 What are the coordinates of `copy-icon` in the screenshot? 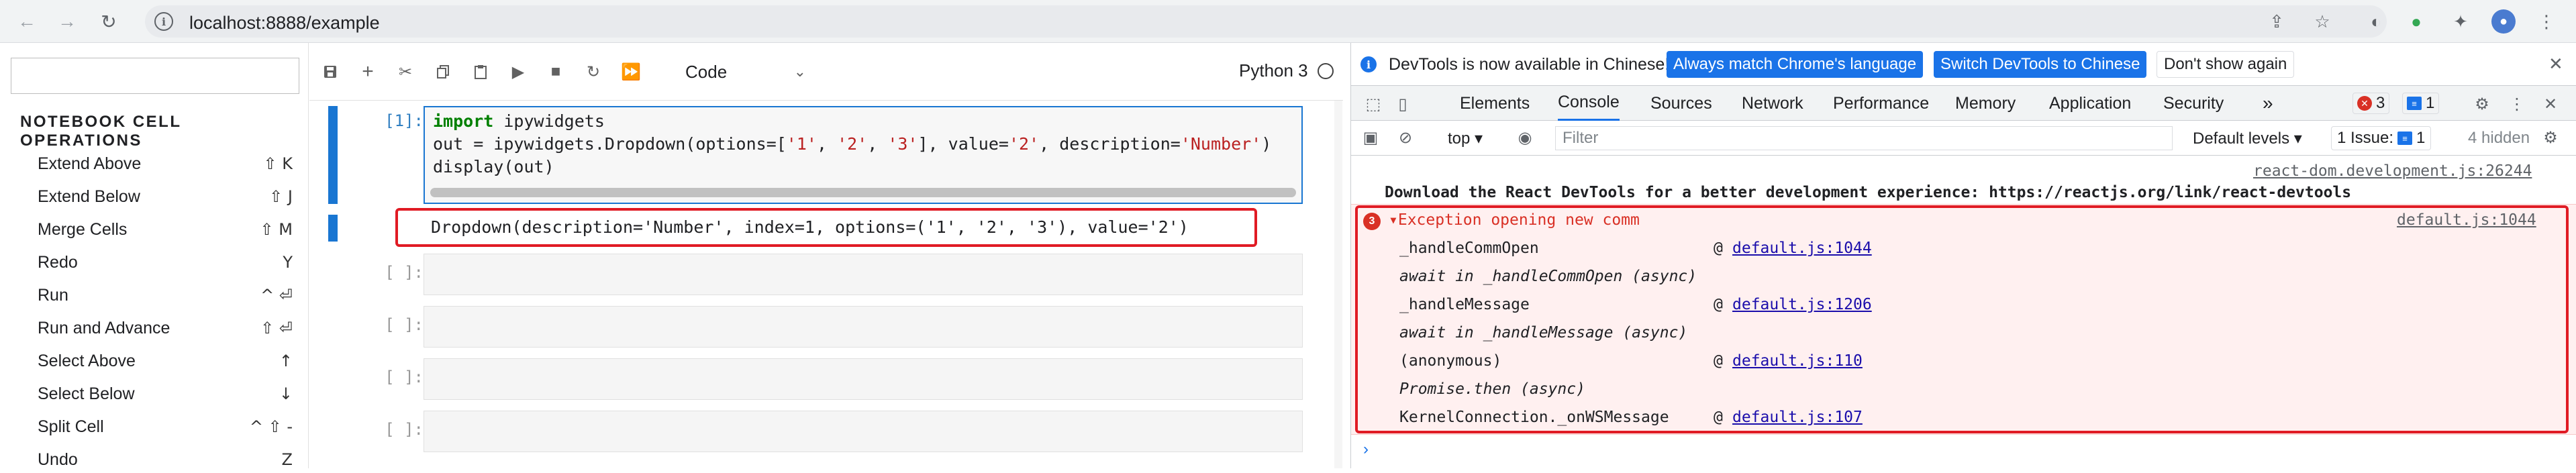 It's located at (443, 71).